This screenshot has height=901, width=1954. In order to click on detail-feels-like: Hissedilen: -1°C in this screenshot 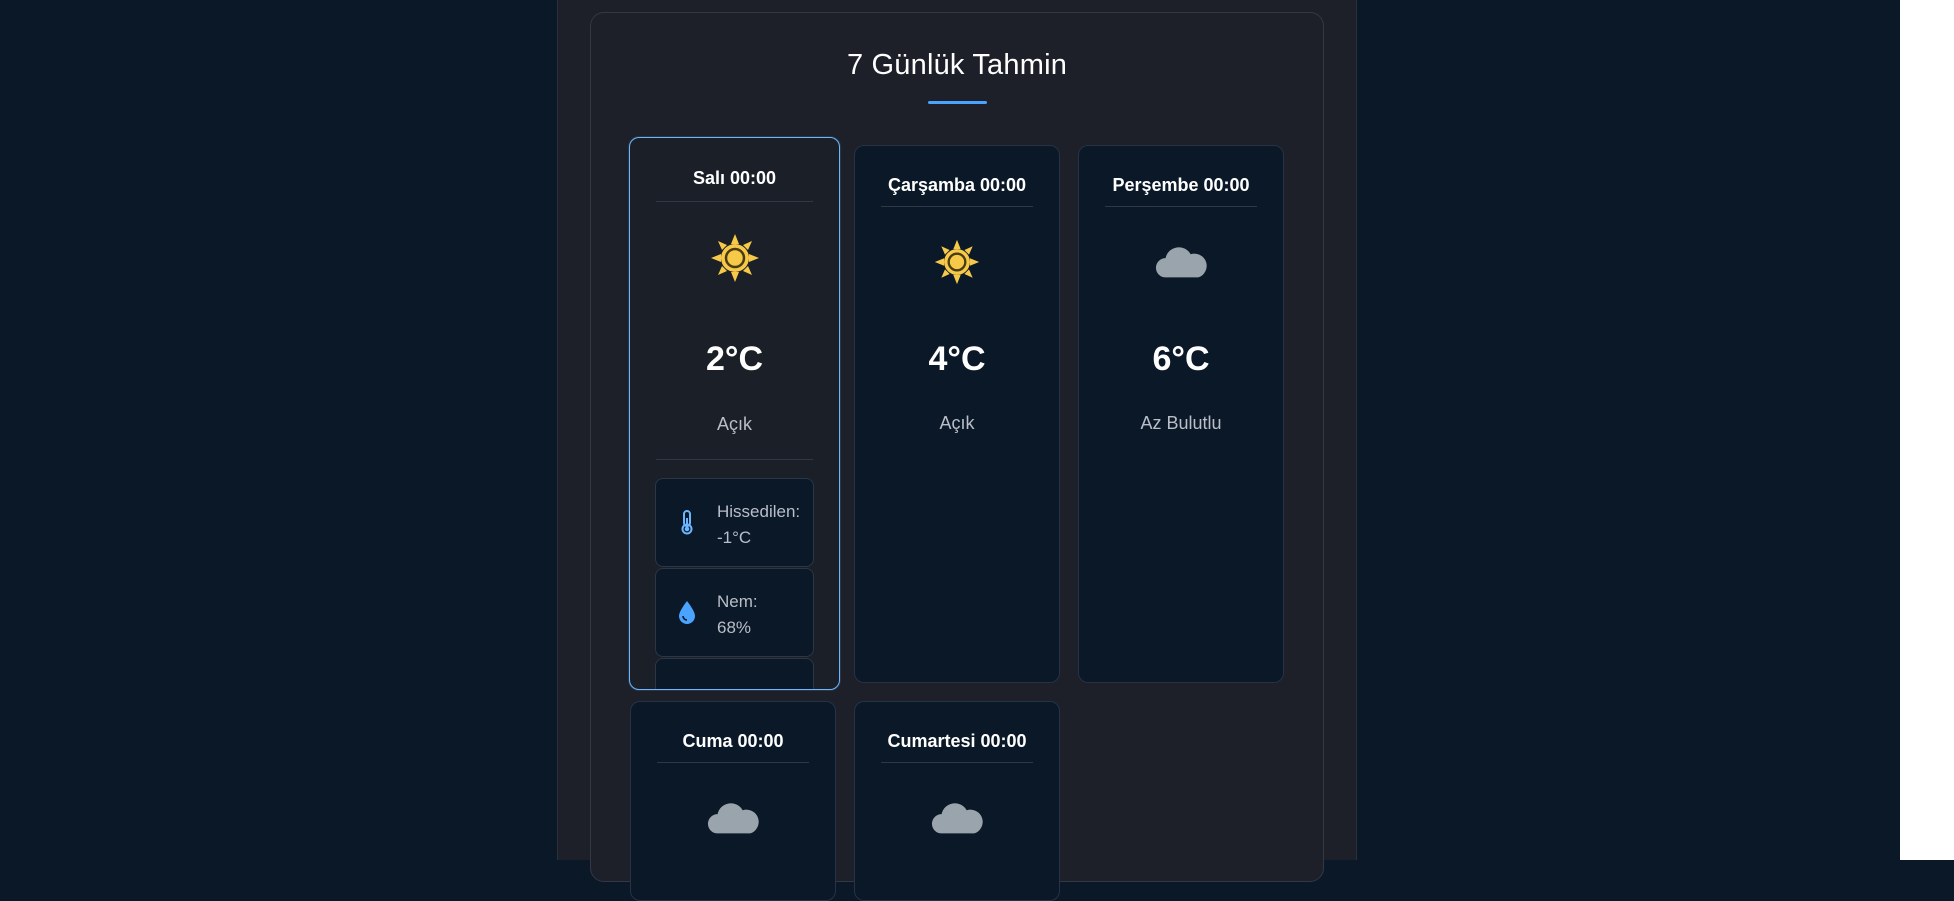, I will do `click(734, 522)`.